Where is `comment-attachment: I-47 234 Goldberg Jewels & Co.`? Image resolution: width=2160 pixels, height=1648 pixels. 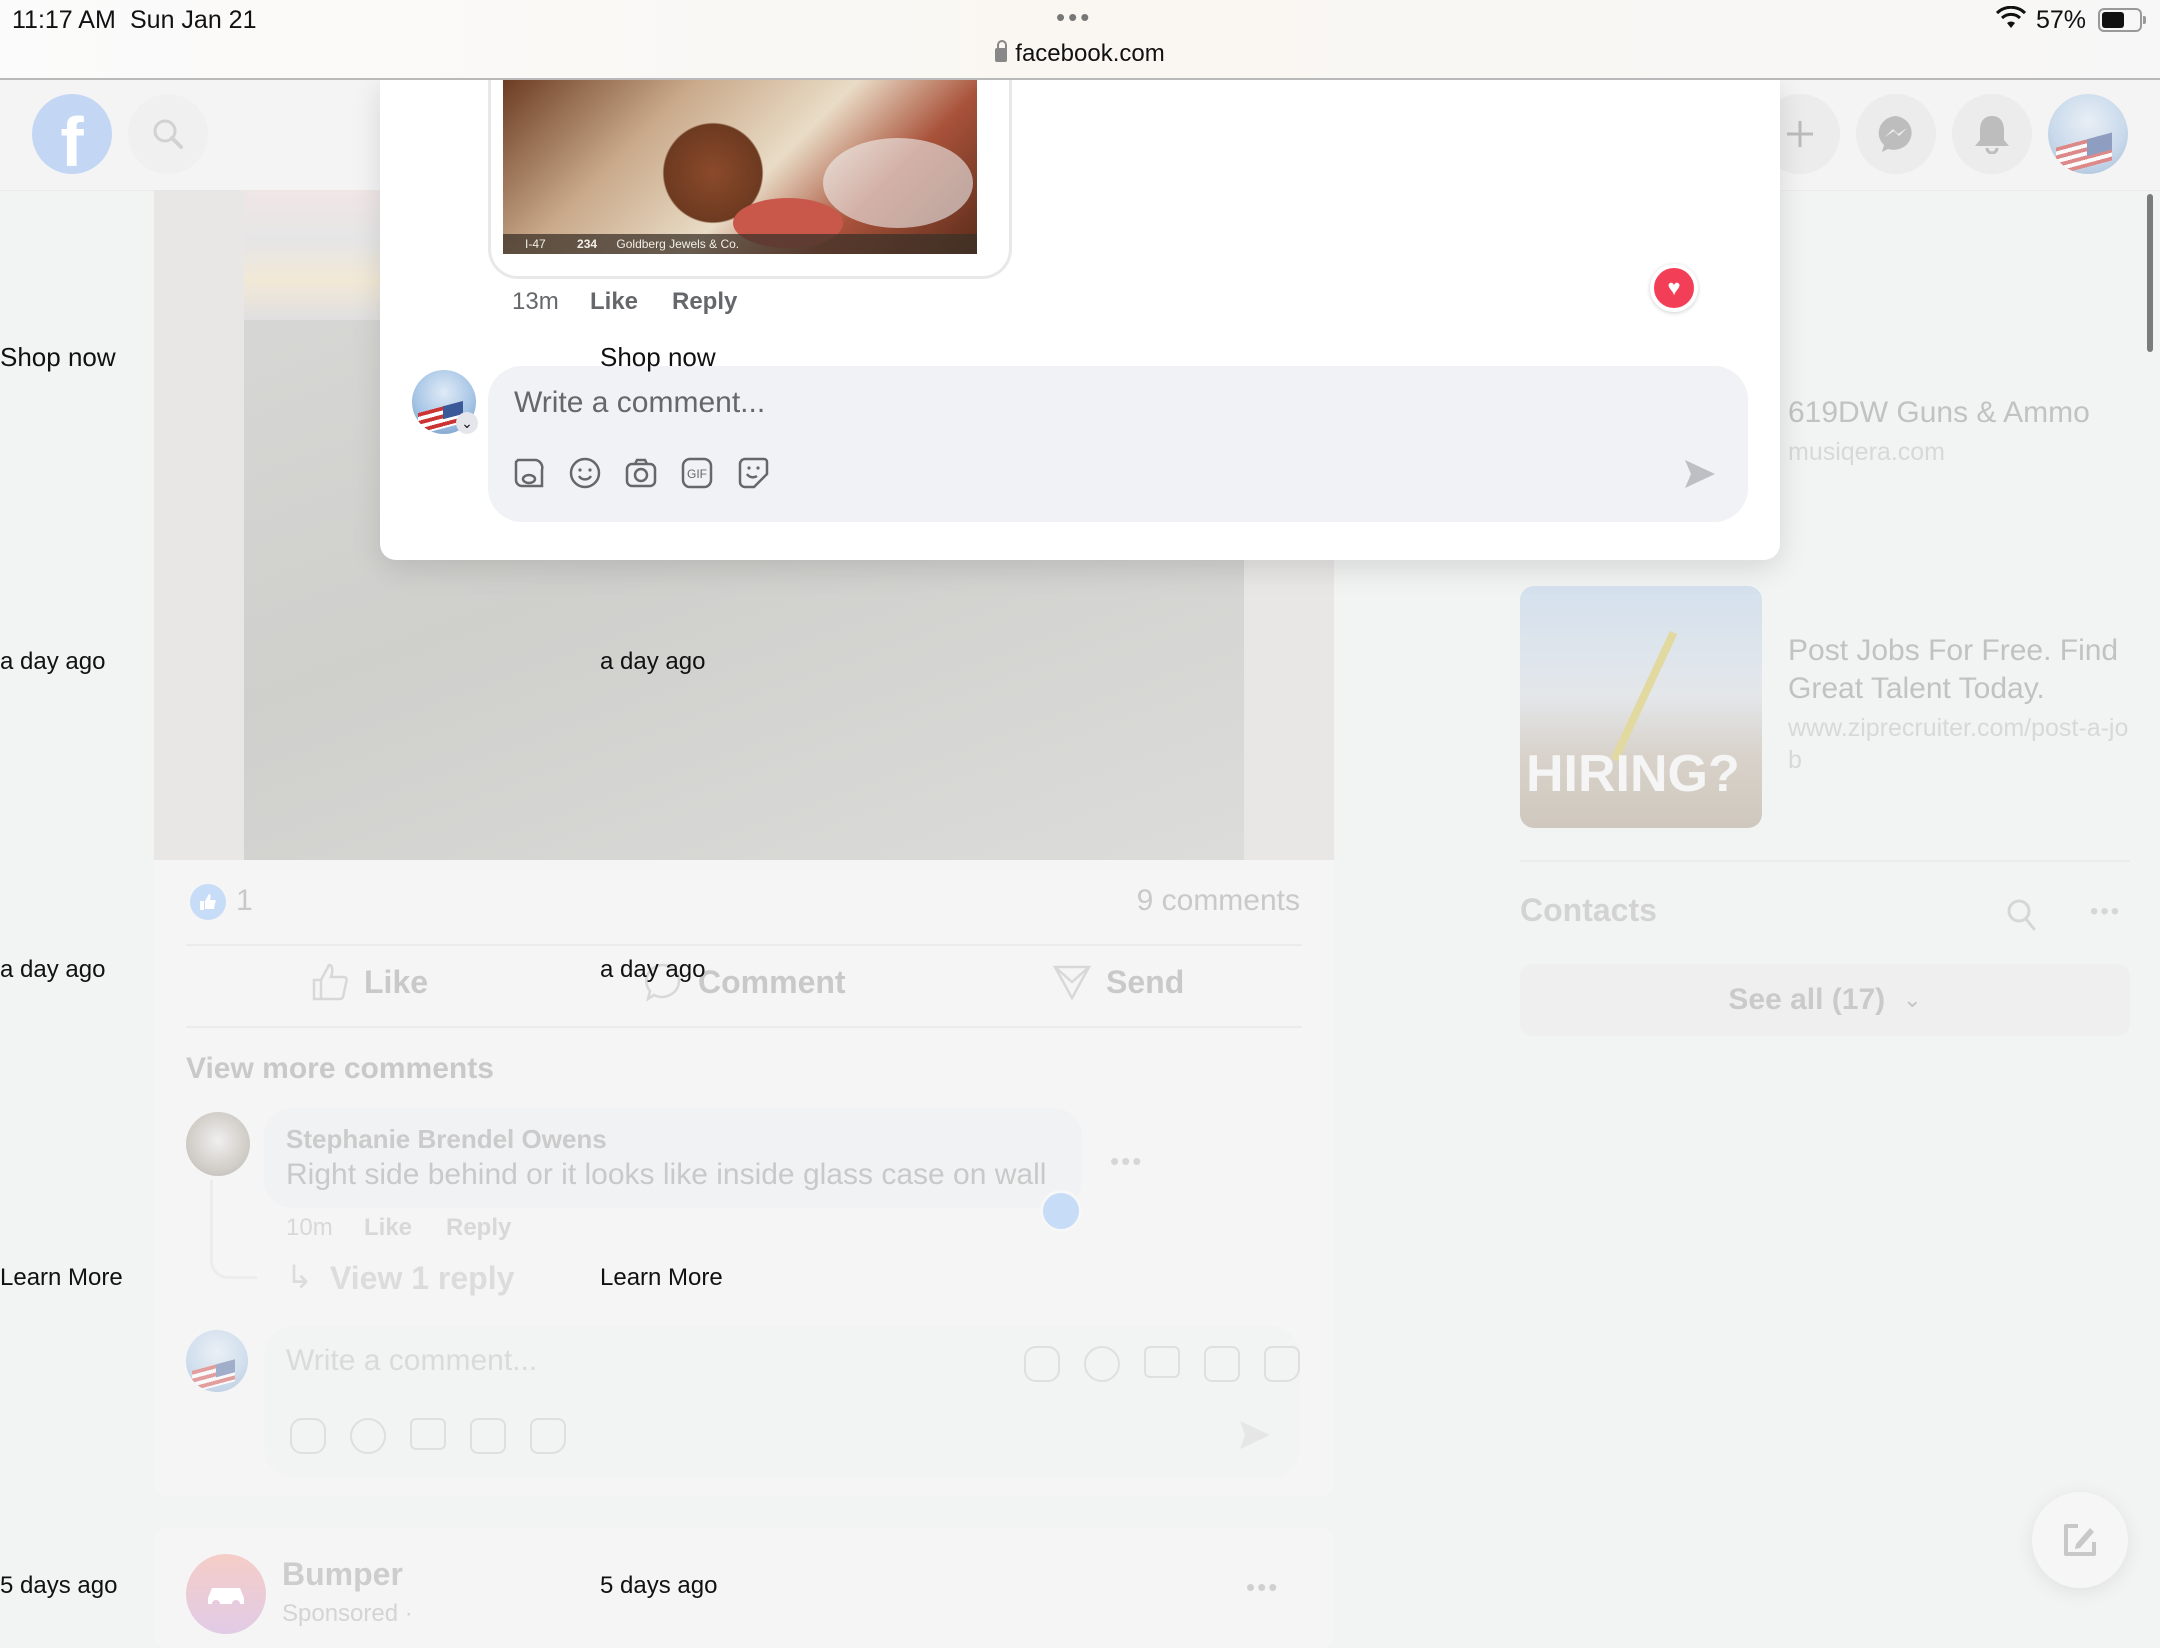 comment-attachment: I-47 234 Goldberg Jewels & Co. is located at coordinates (750, 178).